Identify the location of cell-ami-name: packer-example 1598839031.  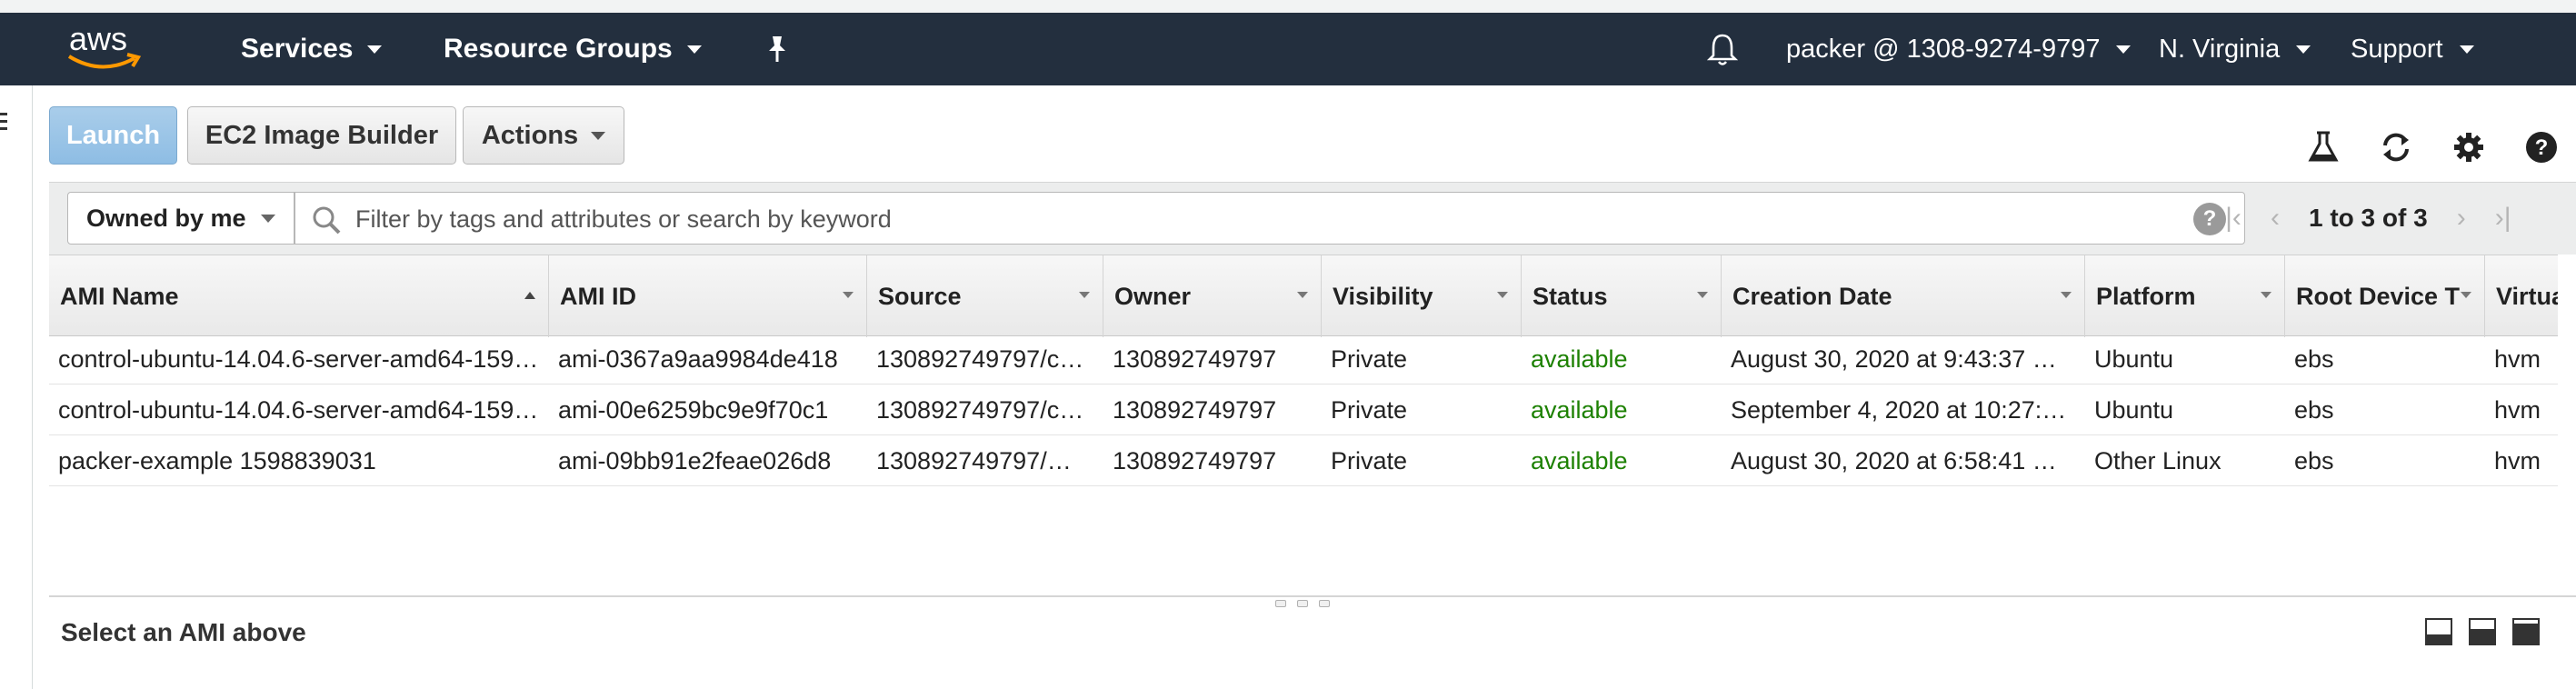
(217, 460).